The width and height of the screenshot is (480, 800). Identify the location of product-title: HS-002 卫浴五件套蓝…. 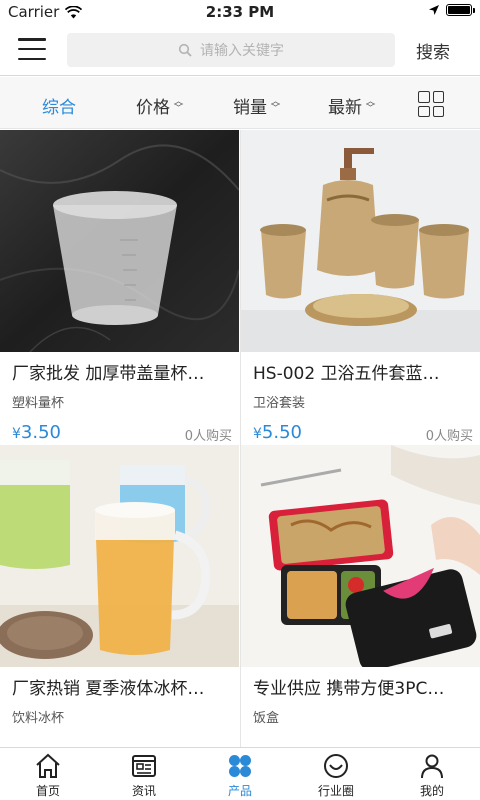
(346, 374).